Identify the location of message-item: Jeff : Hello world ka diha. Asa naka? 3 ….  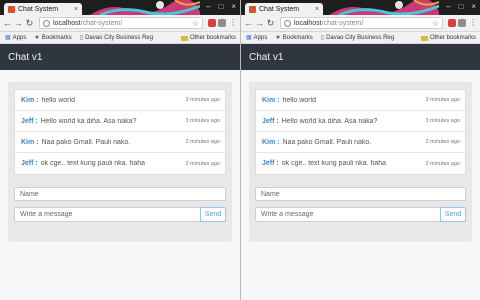
(360, 121).